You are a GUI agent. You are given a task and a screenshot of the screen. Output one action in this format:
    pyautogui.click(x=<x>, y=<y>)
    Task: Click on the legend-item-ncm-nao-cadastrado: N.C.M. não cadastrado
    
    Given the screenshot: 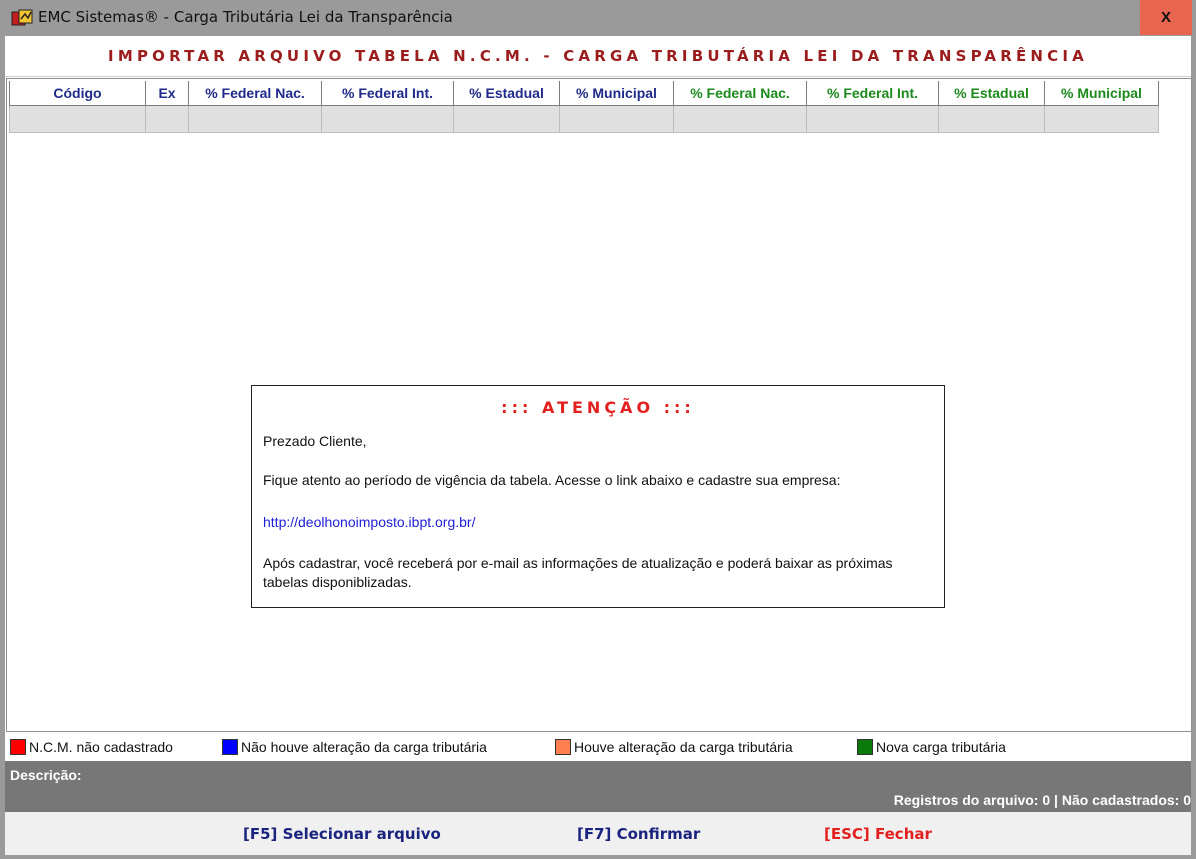 What is the action you would take?
    pyautogui.click(x=91, y=747)
    